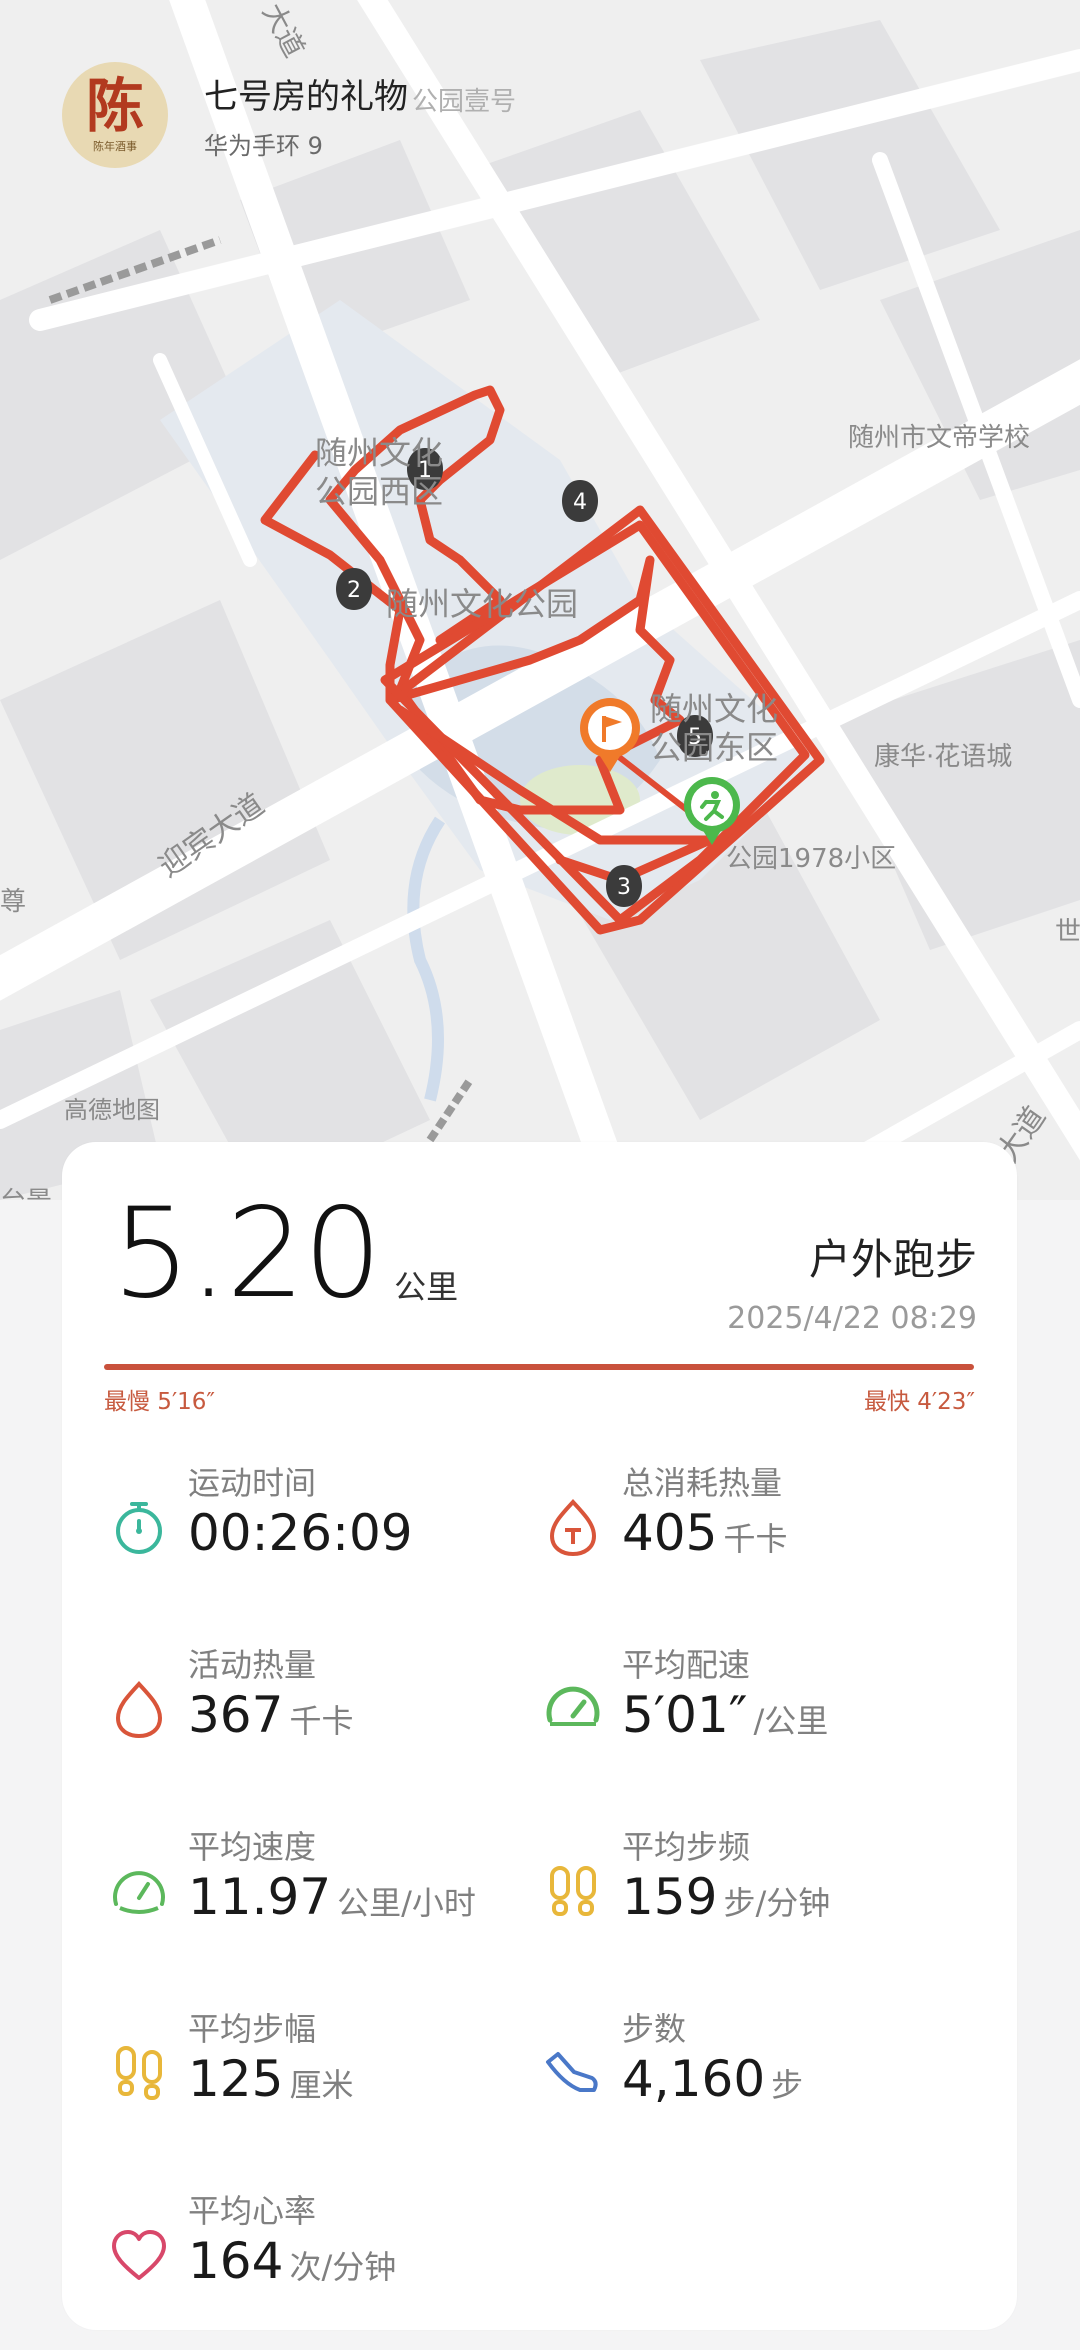 The width and height of the screenshot is (1080, 2350). Describe the element at coordinates (326, 2246) in the screenshot. I see `stat-avg-heart-rate: 平均心率 164 次/分钟` at that location.